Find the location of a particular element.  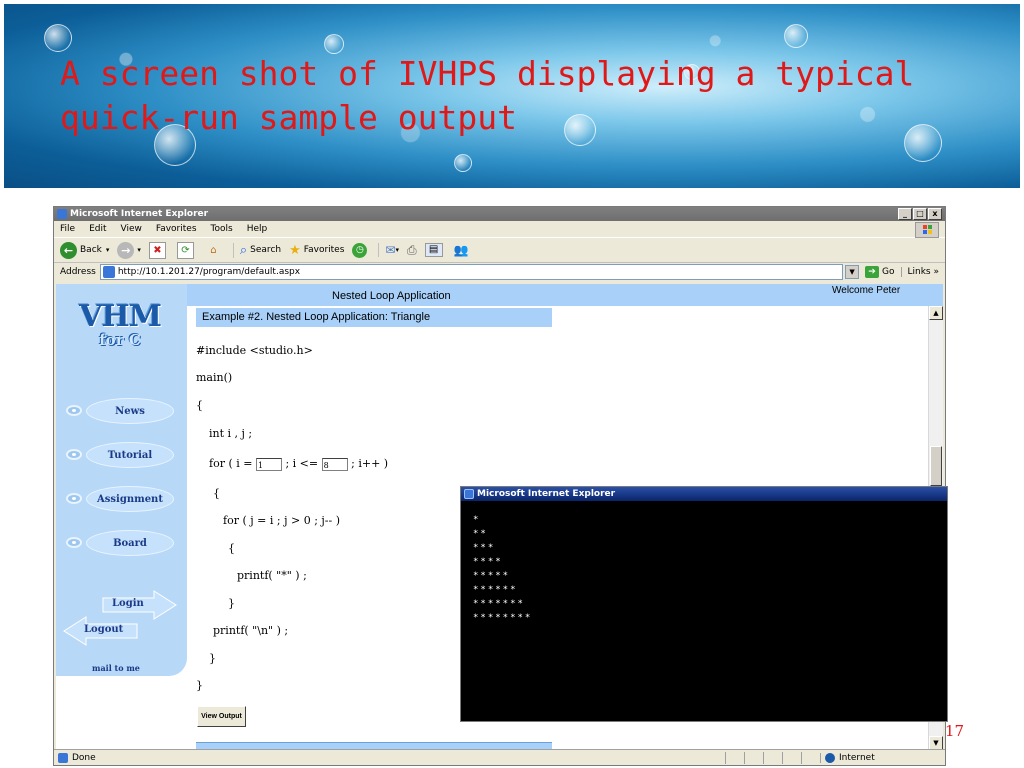

status-bar: Done Internet is located at coordinates (499, 757).